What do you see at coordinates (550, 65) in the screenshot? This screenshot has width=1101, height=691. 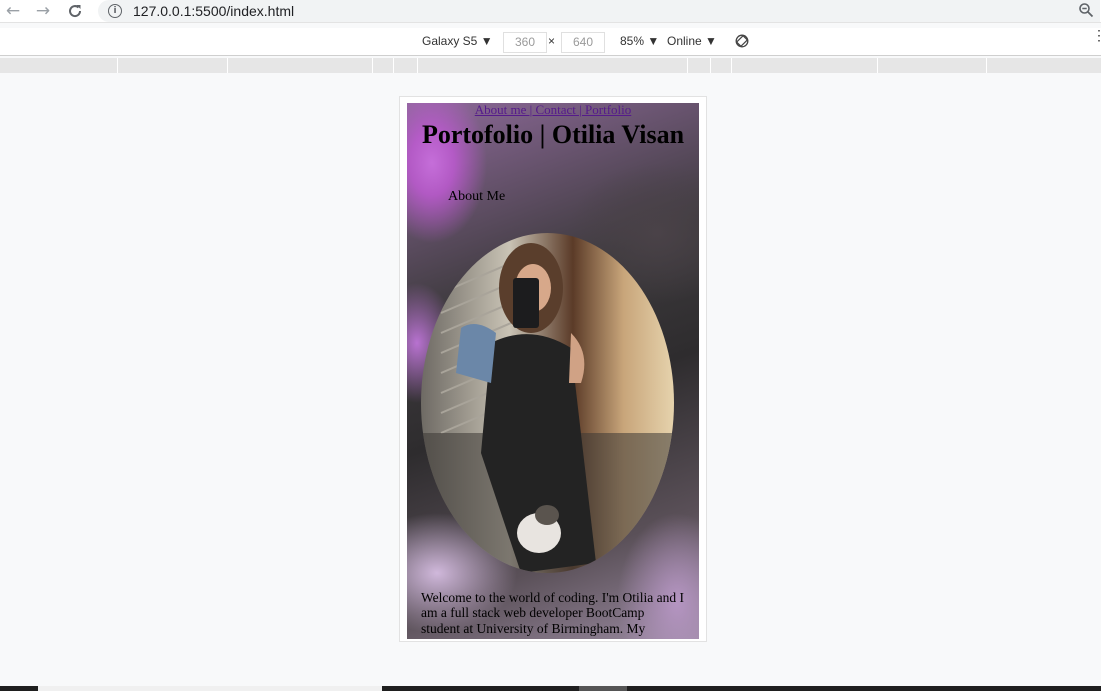 I see `media-query-ruler` at bounding box center [550, 65].